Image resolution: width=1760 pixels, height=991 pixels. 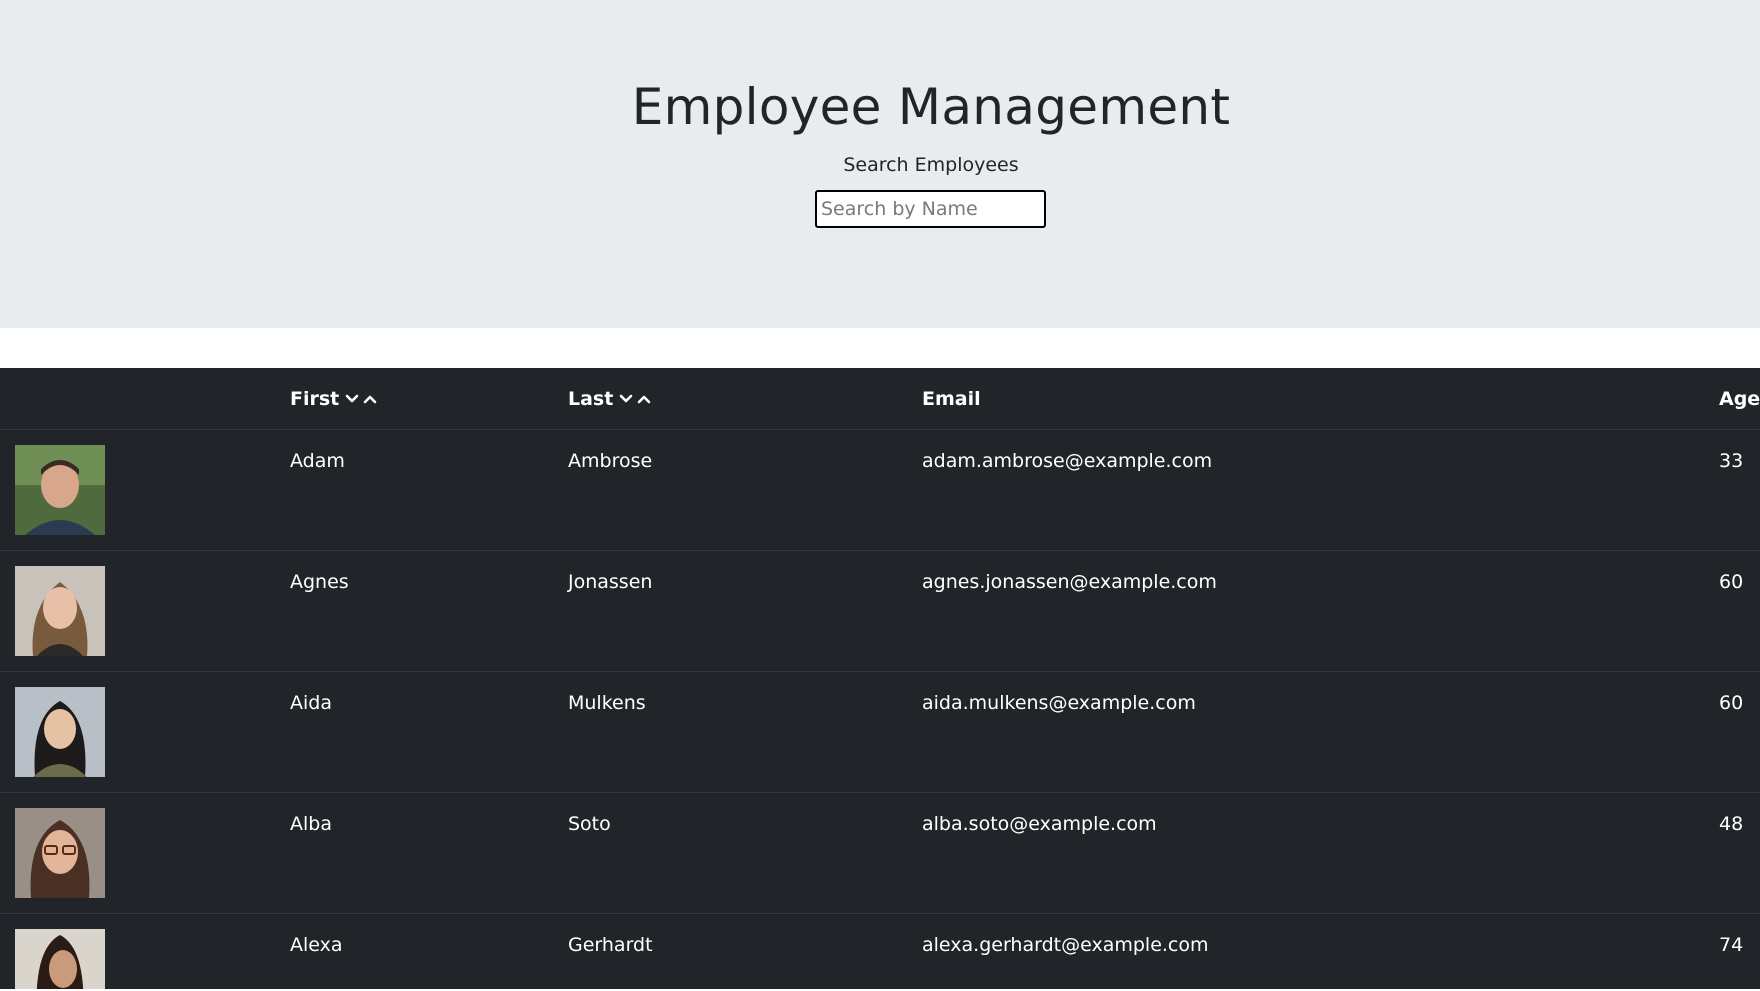 I want to click on table-row: Alba Soto alba.soto@example.com 48, so click(x=880, y=853).